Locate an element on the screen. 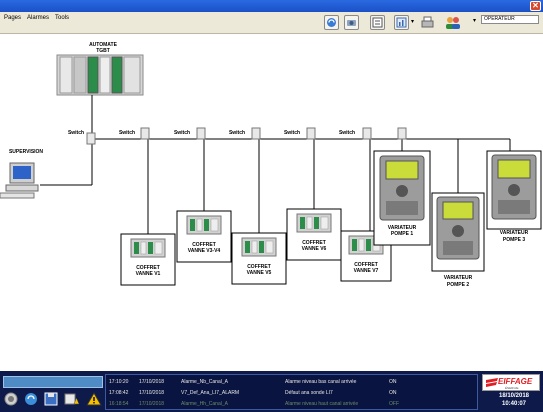  alarm-time: 17:10:20 is located at coordinates (119, 382).